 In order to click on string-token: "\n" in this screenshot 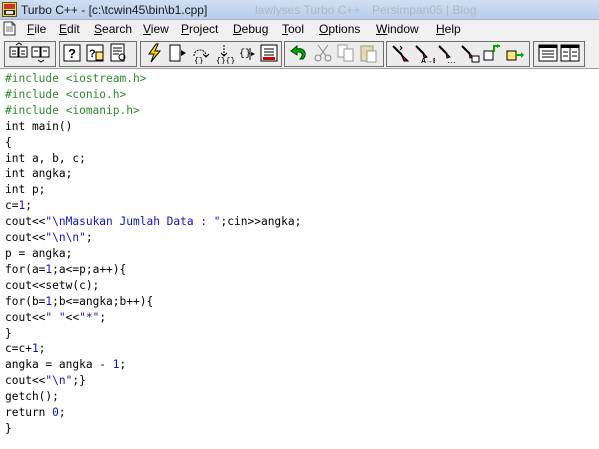, I will do `click(59, 381)`.